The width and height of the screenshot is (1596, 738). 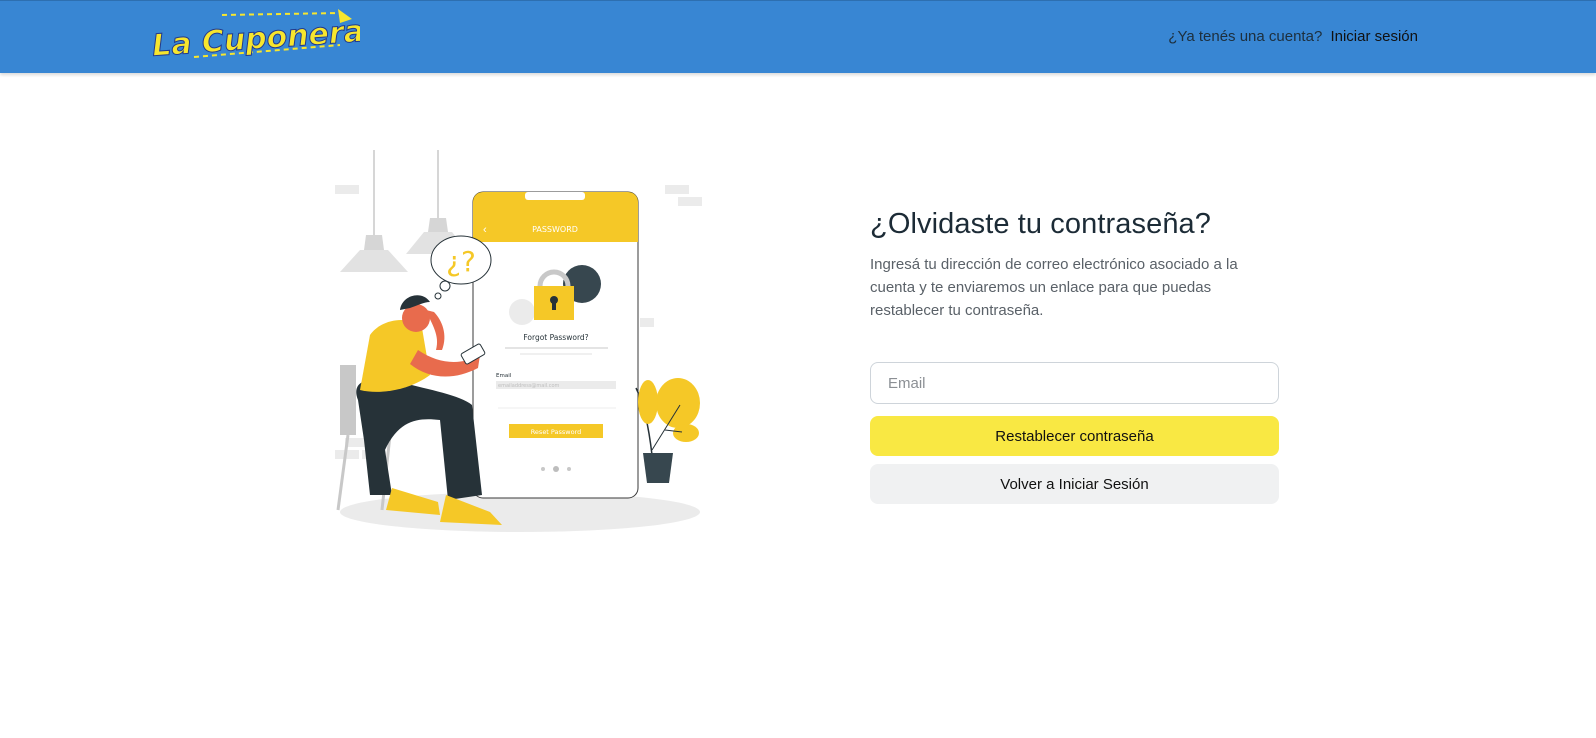 I want to click on email-input, so click(x=1074, y=383).